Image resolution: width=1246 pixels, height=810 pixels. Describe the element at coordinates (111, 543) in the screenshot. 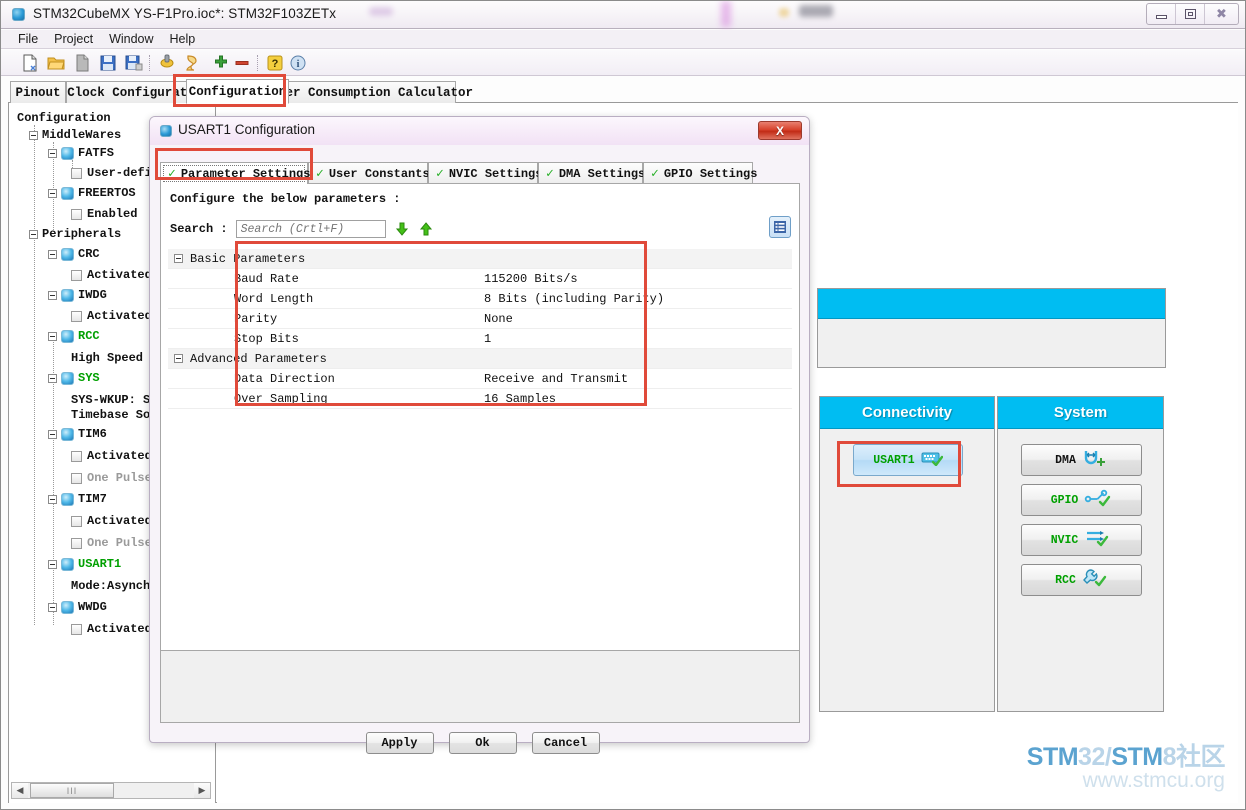

I see `tree-node-tim7-one-pulse: One Pulse` at that location.